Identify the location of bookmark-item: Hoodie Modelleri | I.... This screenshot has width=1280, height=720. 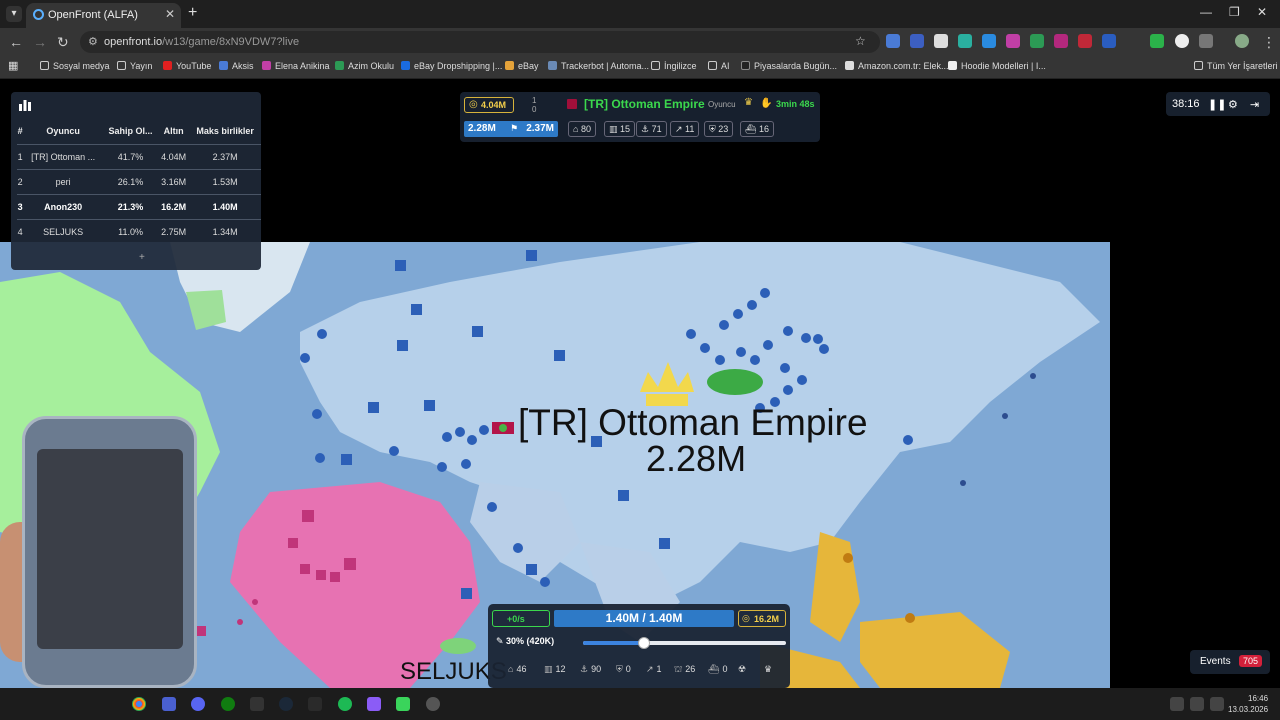
(997, 66).